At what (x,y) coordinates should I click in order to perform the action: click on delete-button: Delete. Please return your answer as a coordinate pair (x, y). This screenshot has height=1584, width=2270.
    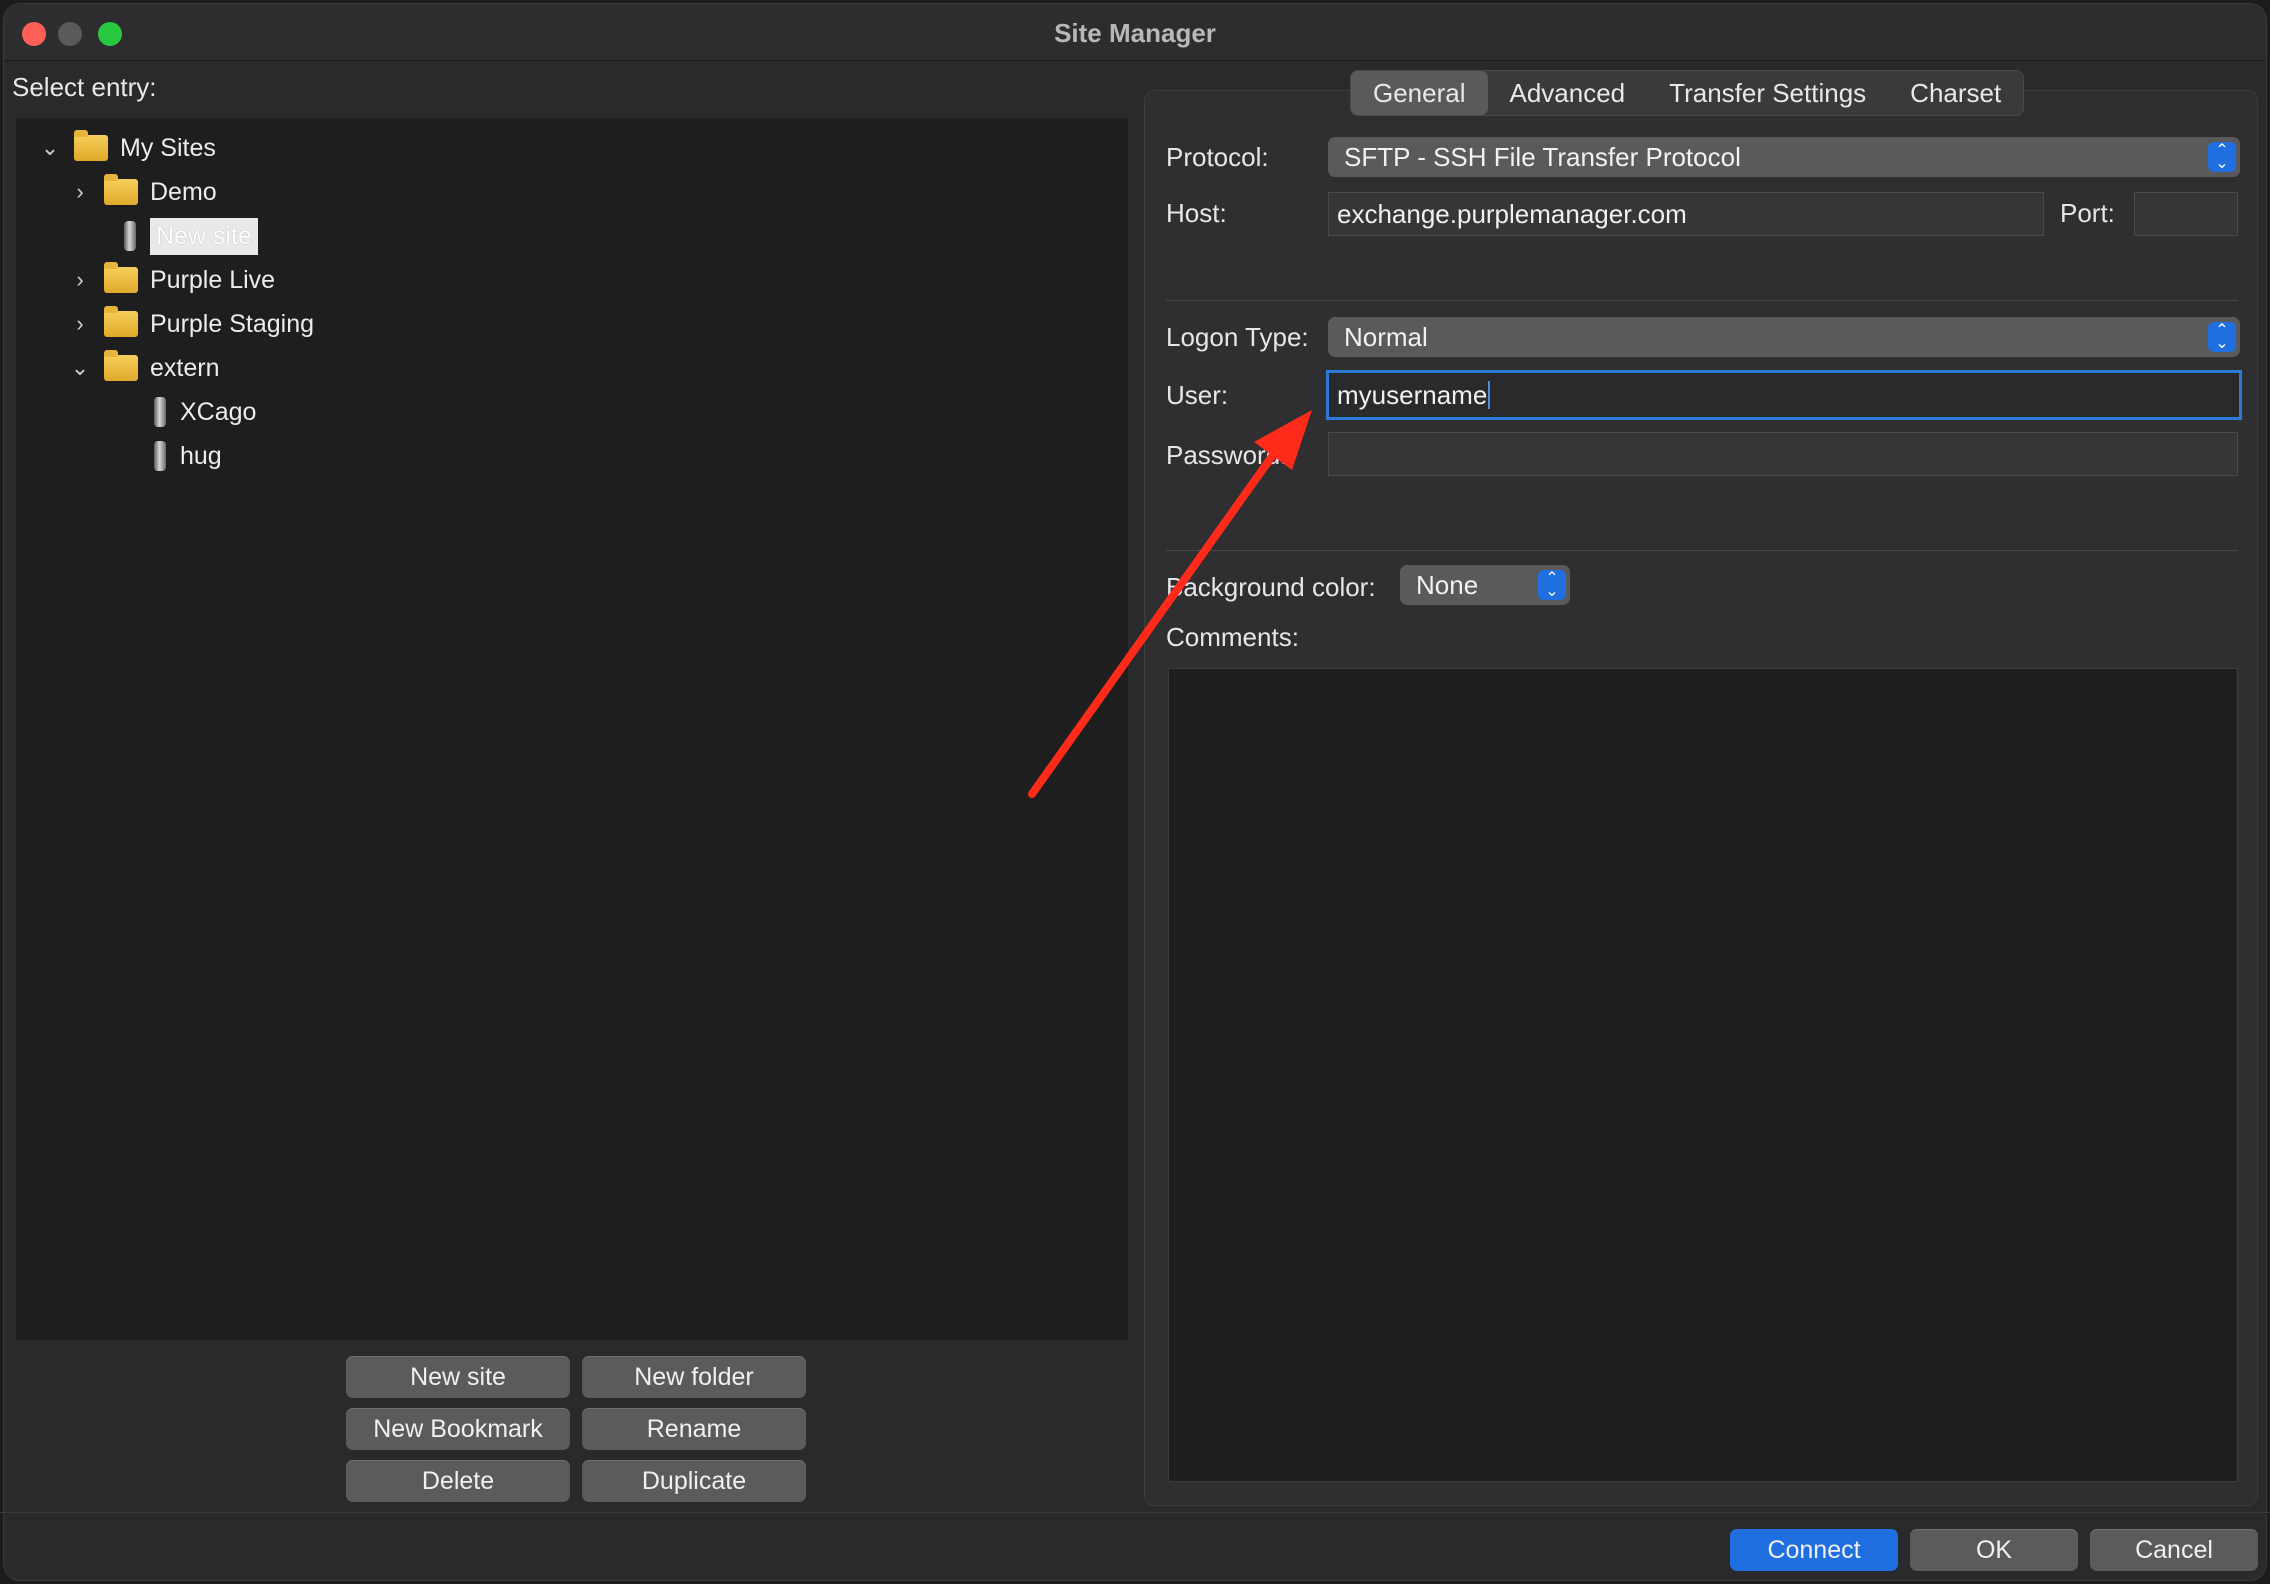
    Looking at the image, I should click on (458, 1481).